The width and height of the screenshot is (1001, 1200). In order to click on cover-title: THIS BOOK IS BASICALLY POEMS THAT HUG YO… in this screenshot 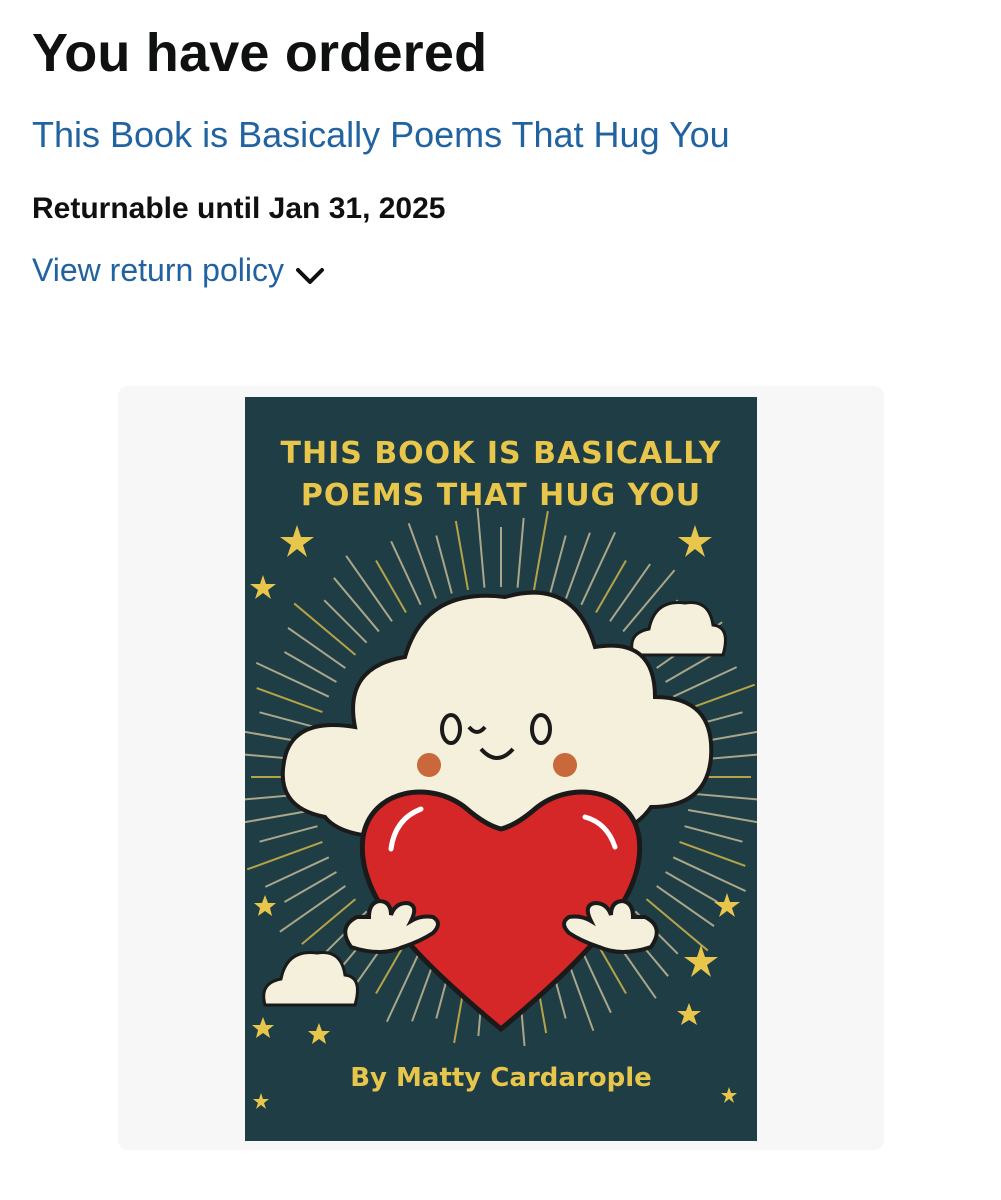, I will do `click(501, 475)`.